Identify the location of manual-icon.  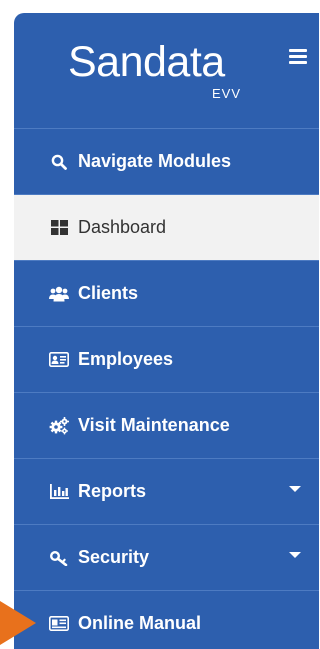
(59, 624).